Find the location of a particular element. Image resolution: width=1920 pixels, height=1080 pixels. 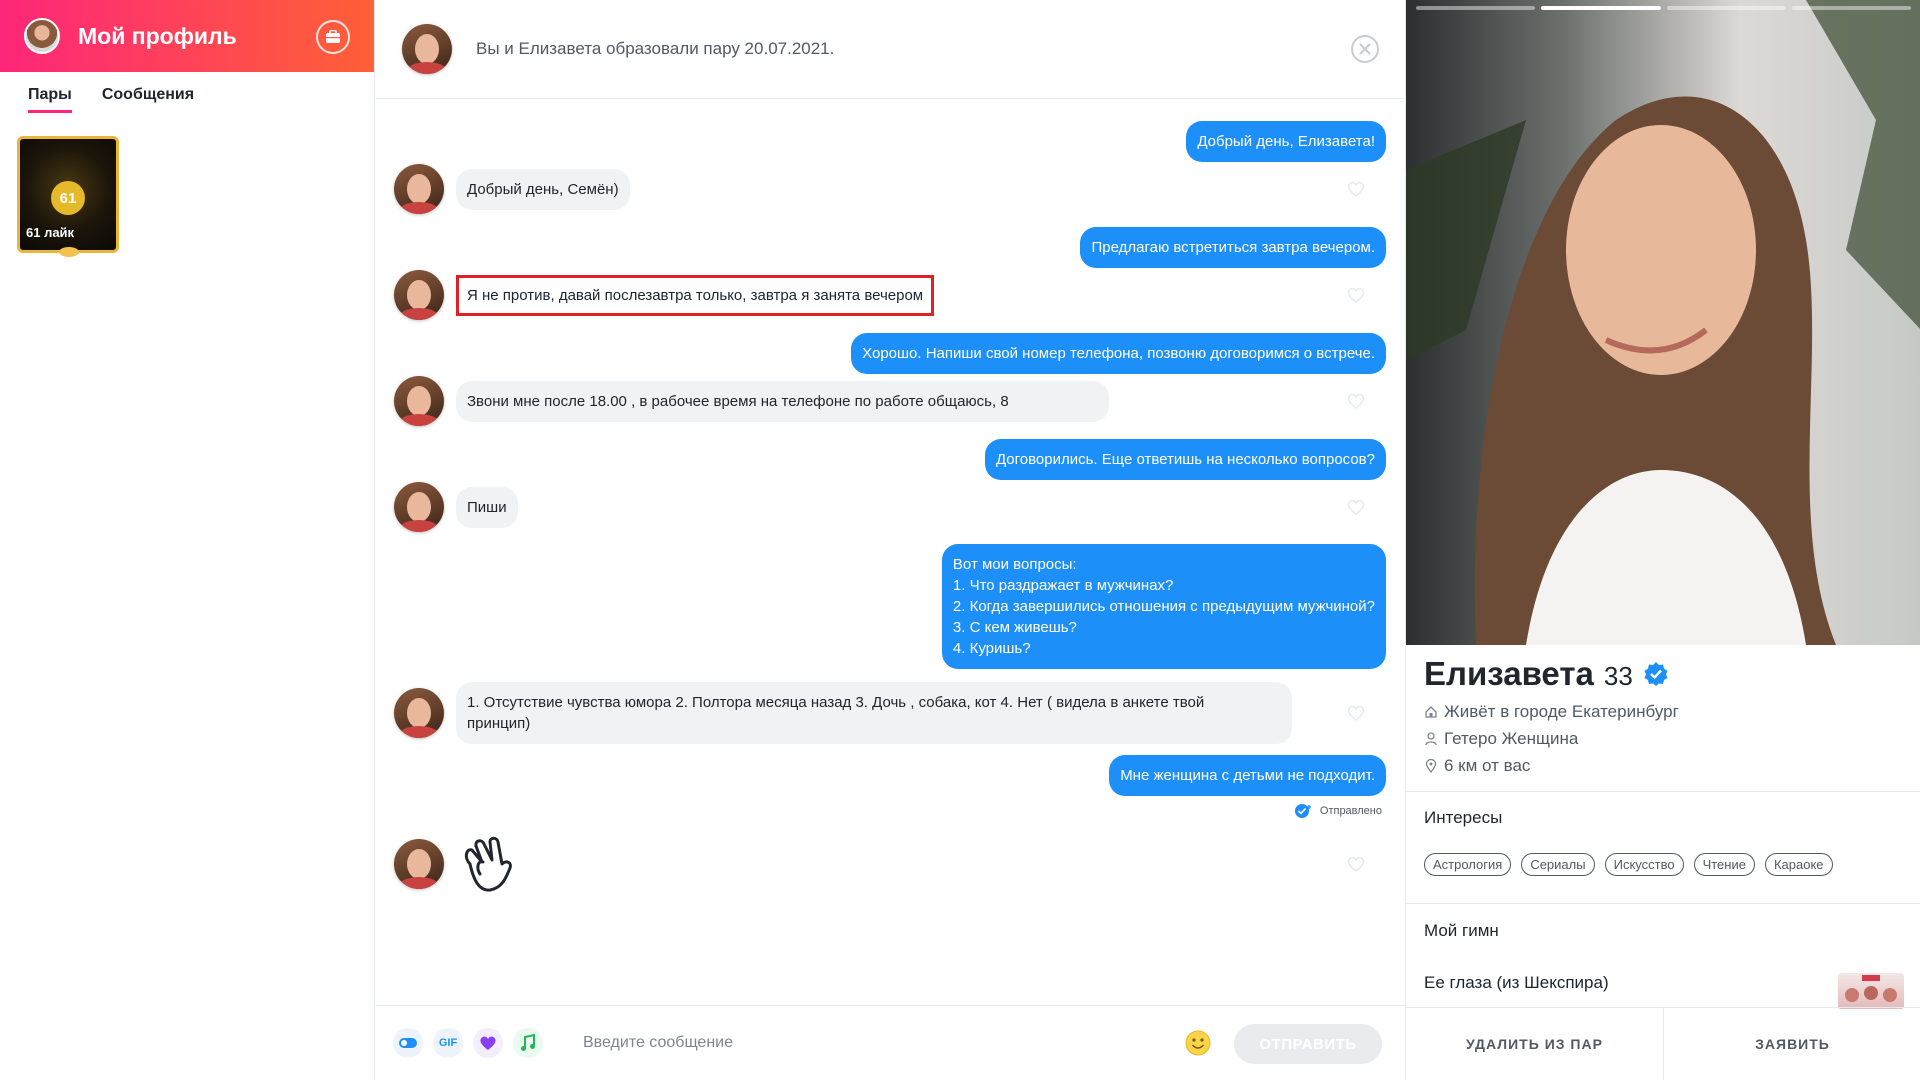

person-icon is located at coordinates (1431, 739).